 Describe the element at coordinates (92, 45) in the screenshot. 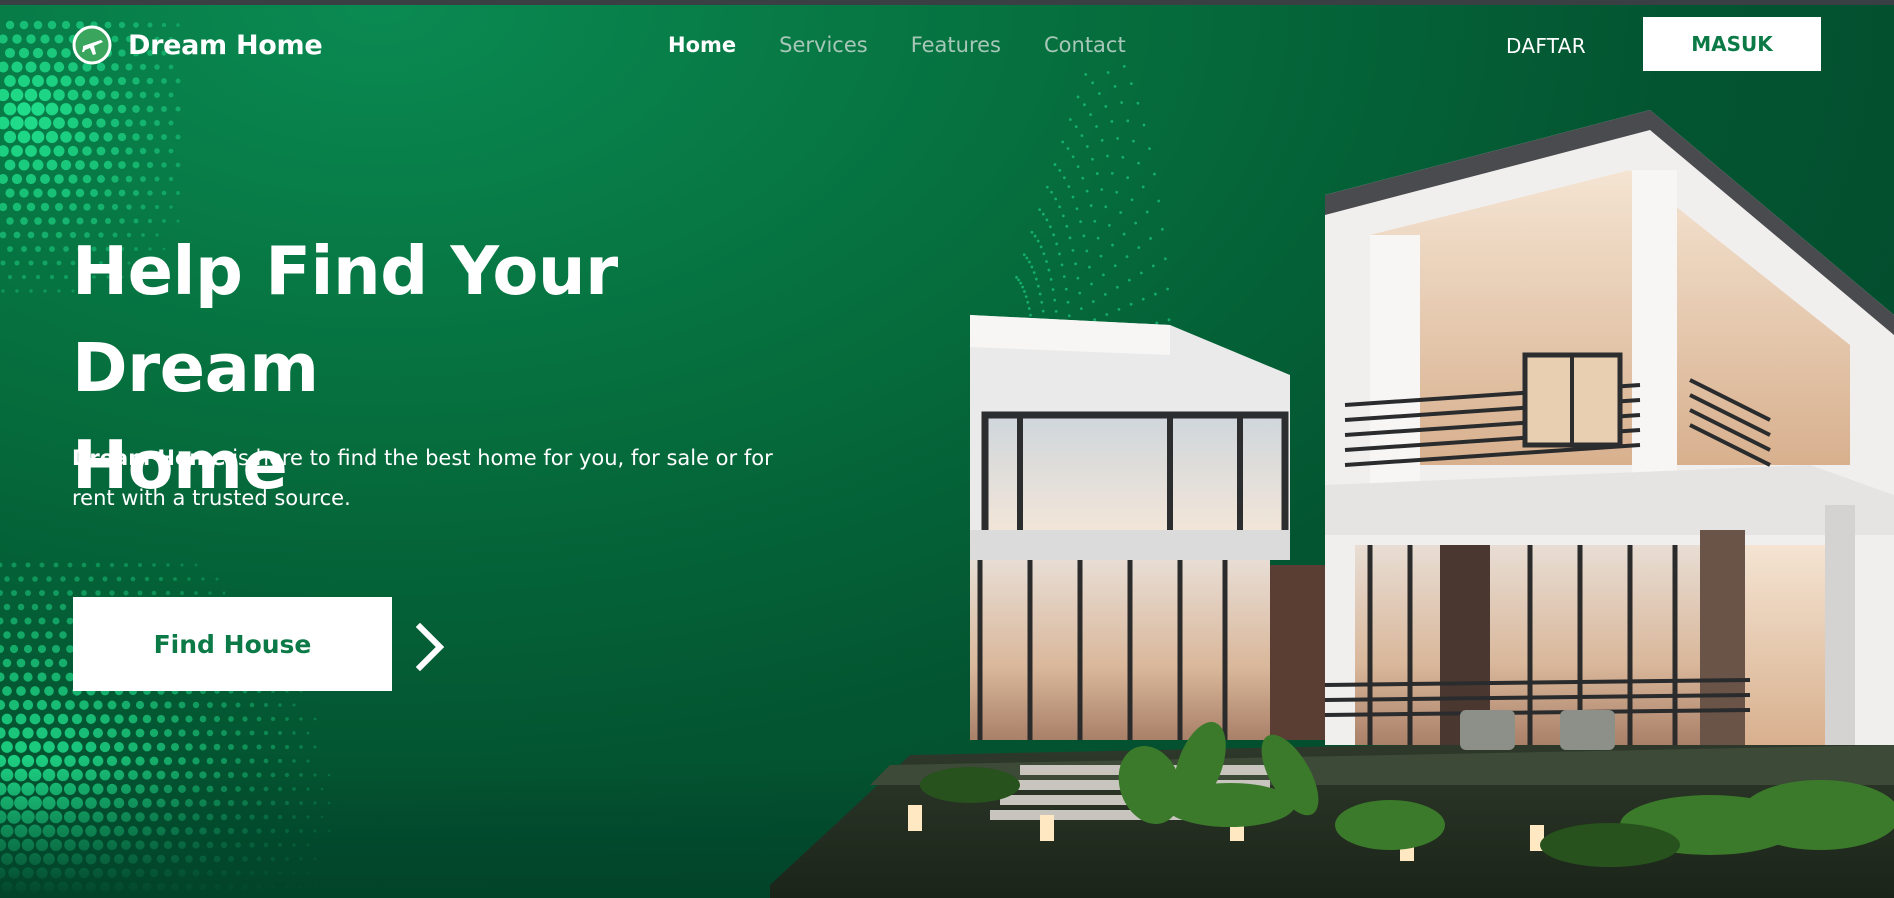

I see `airplane-globe-icon` at that location.